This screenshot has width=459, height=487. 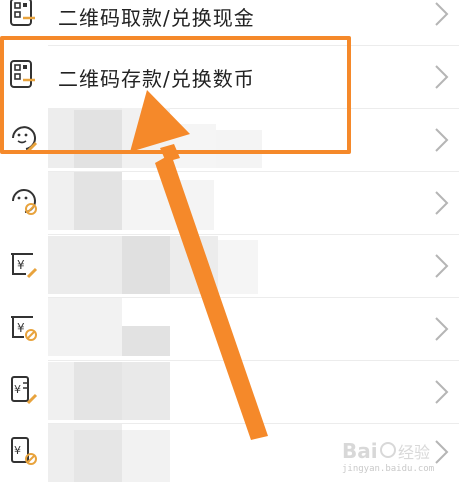 What do you see at coordinates (388, 469) in the screenshot?
I see `watermark-site: jingyan.baidu.com` at bounding box center [388, 469].